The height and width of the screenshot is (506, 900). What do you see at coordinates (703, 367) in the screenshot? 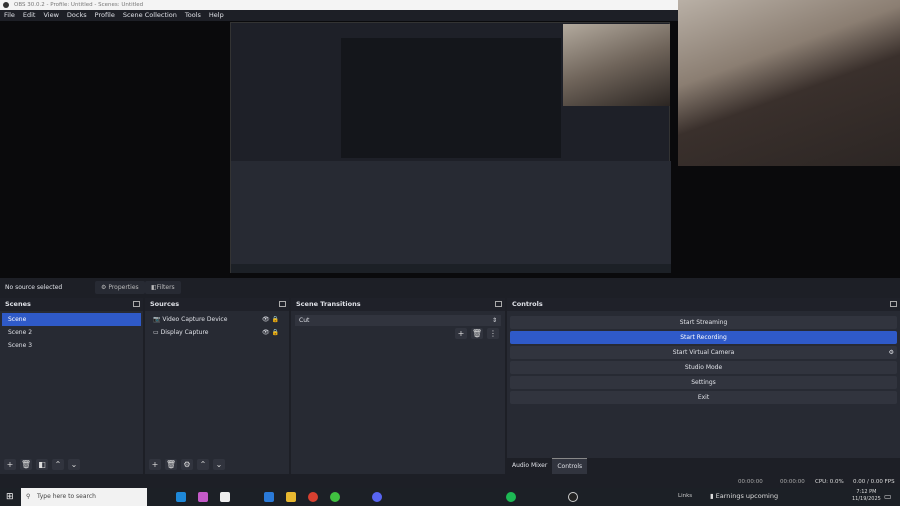
I see `studio-mode-button: Studio Mode` at bounding box center [703, 367].